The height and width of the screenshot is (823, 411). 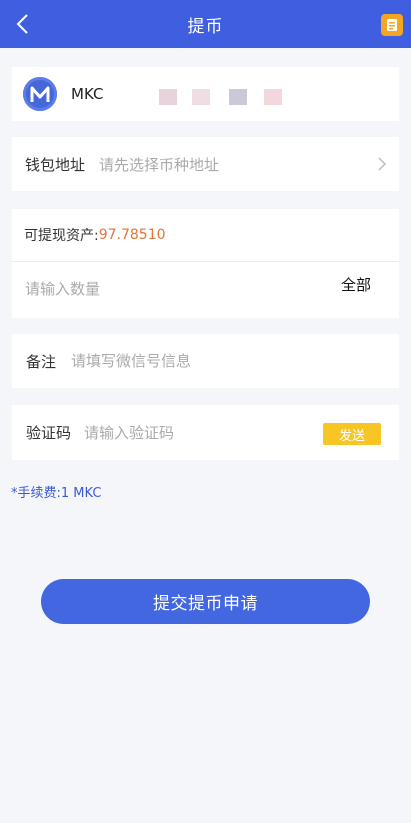 I want to click on available-asset-value: 97.78510, so click(x=132, y=235).